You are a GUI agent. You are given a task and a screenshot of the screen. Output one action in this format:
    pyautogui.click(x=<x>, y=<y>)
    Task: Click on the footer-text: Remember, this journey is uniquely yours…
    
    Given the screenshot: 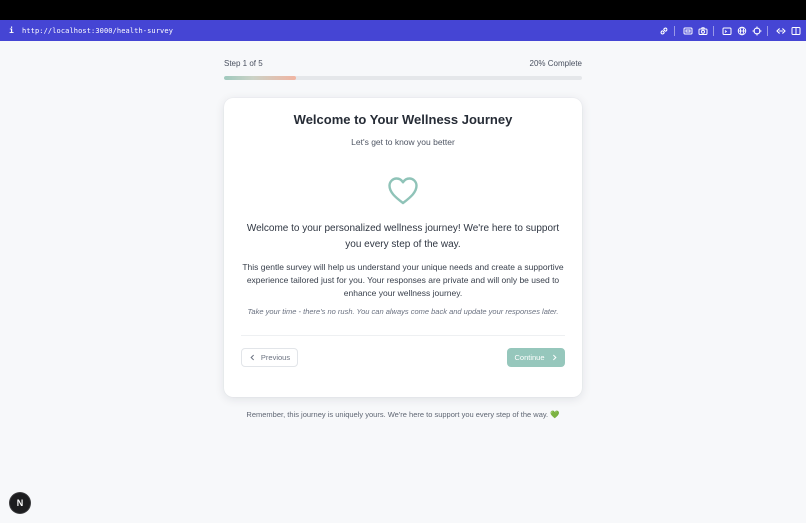 What is the action you would take?
    pyautogui.click(x=397, y=414)
    